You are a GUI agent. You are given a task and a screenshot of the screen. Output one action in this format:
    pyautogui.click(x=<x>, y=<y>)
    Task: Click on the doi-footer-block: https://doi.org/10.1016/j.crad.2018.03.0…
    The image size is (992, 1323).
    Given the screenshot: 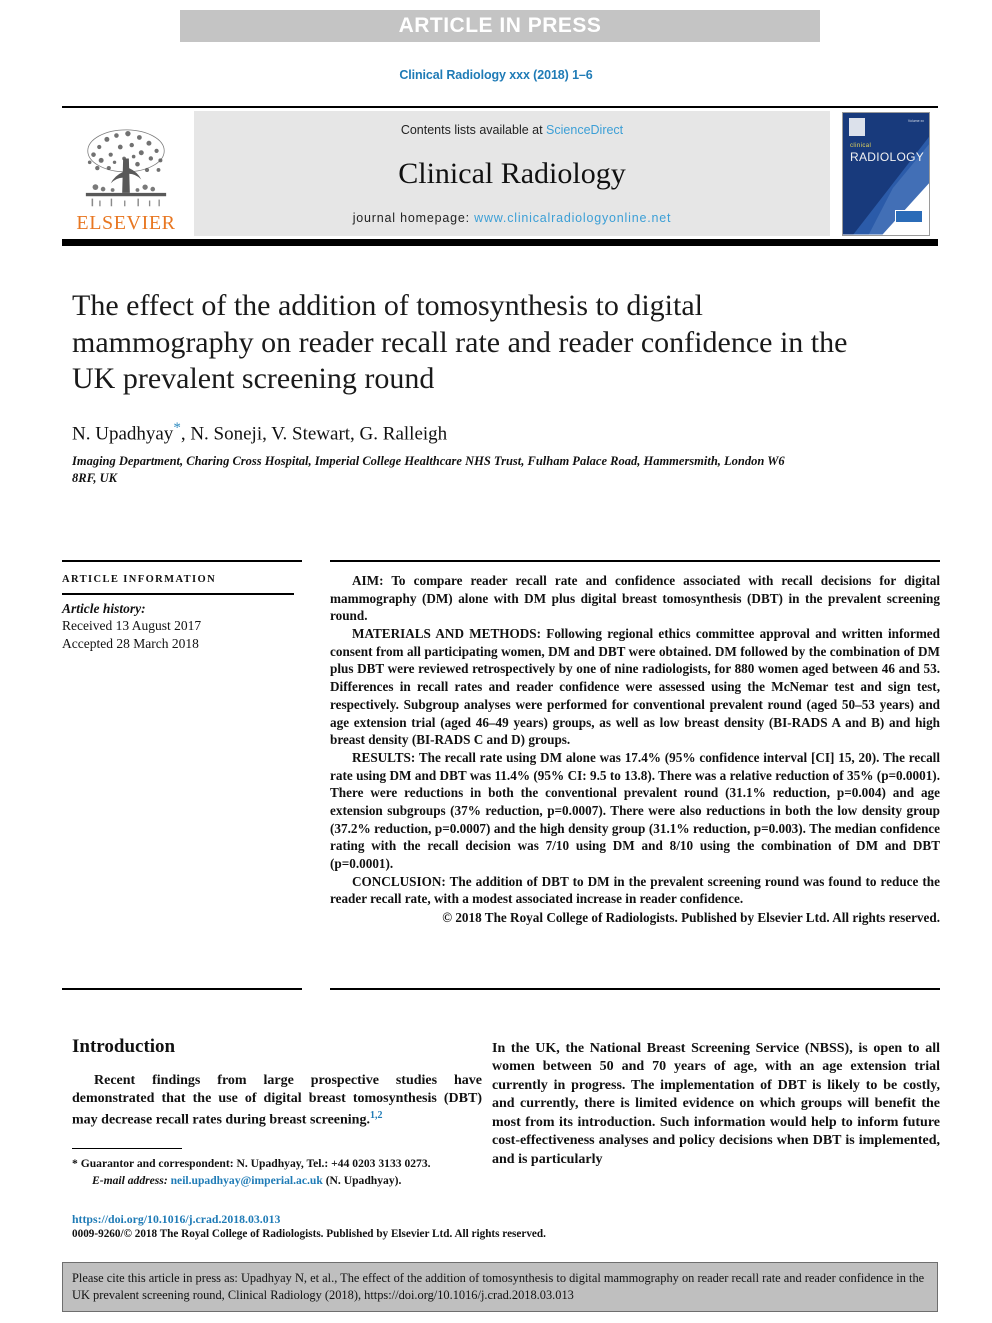 What is the action you would take?
    pyautogui.click(x=309, y=1227)
    